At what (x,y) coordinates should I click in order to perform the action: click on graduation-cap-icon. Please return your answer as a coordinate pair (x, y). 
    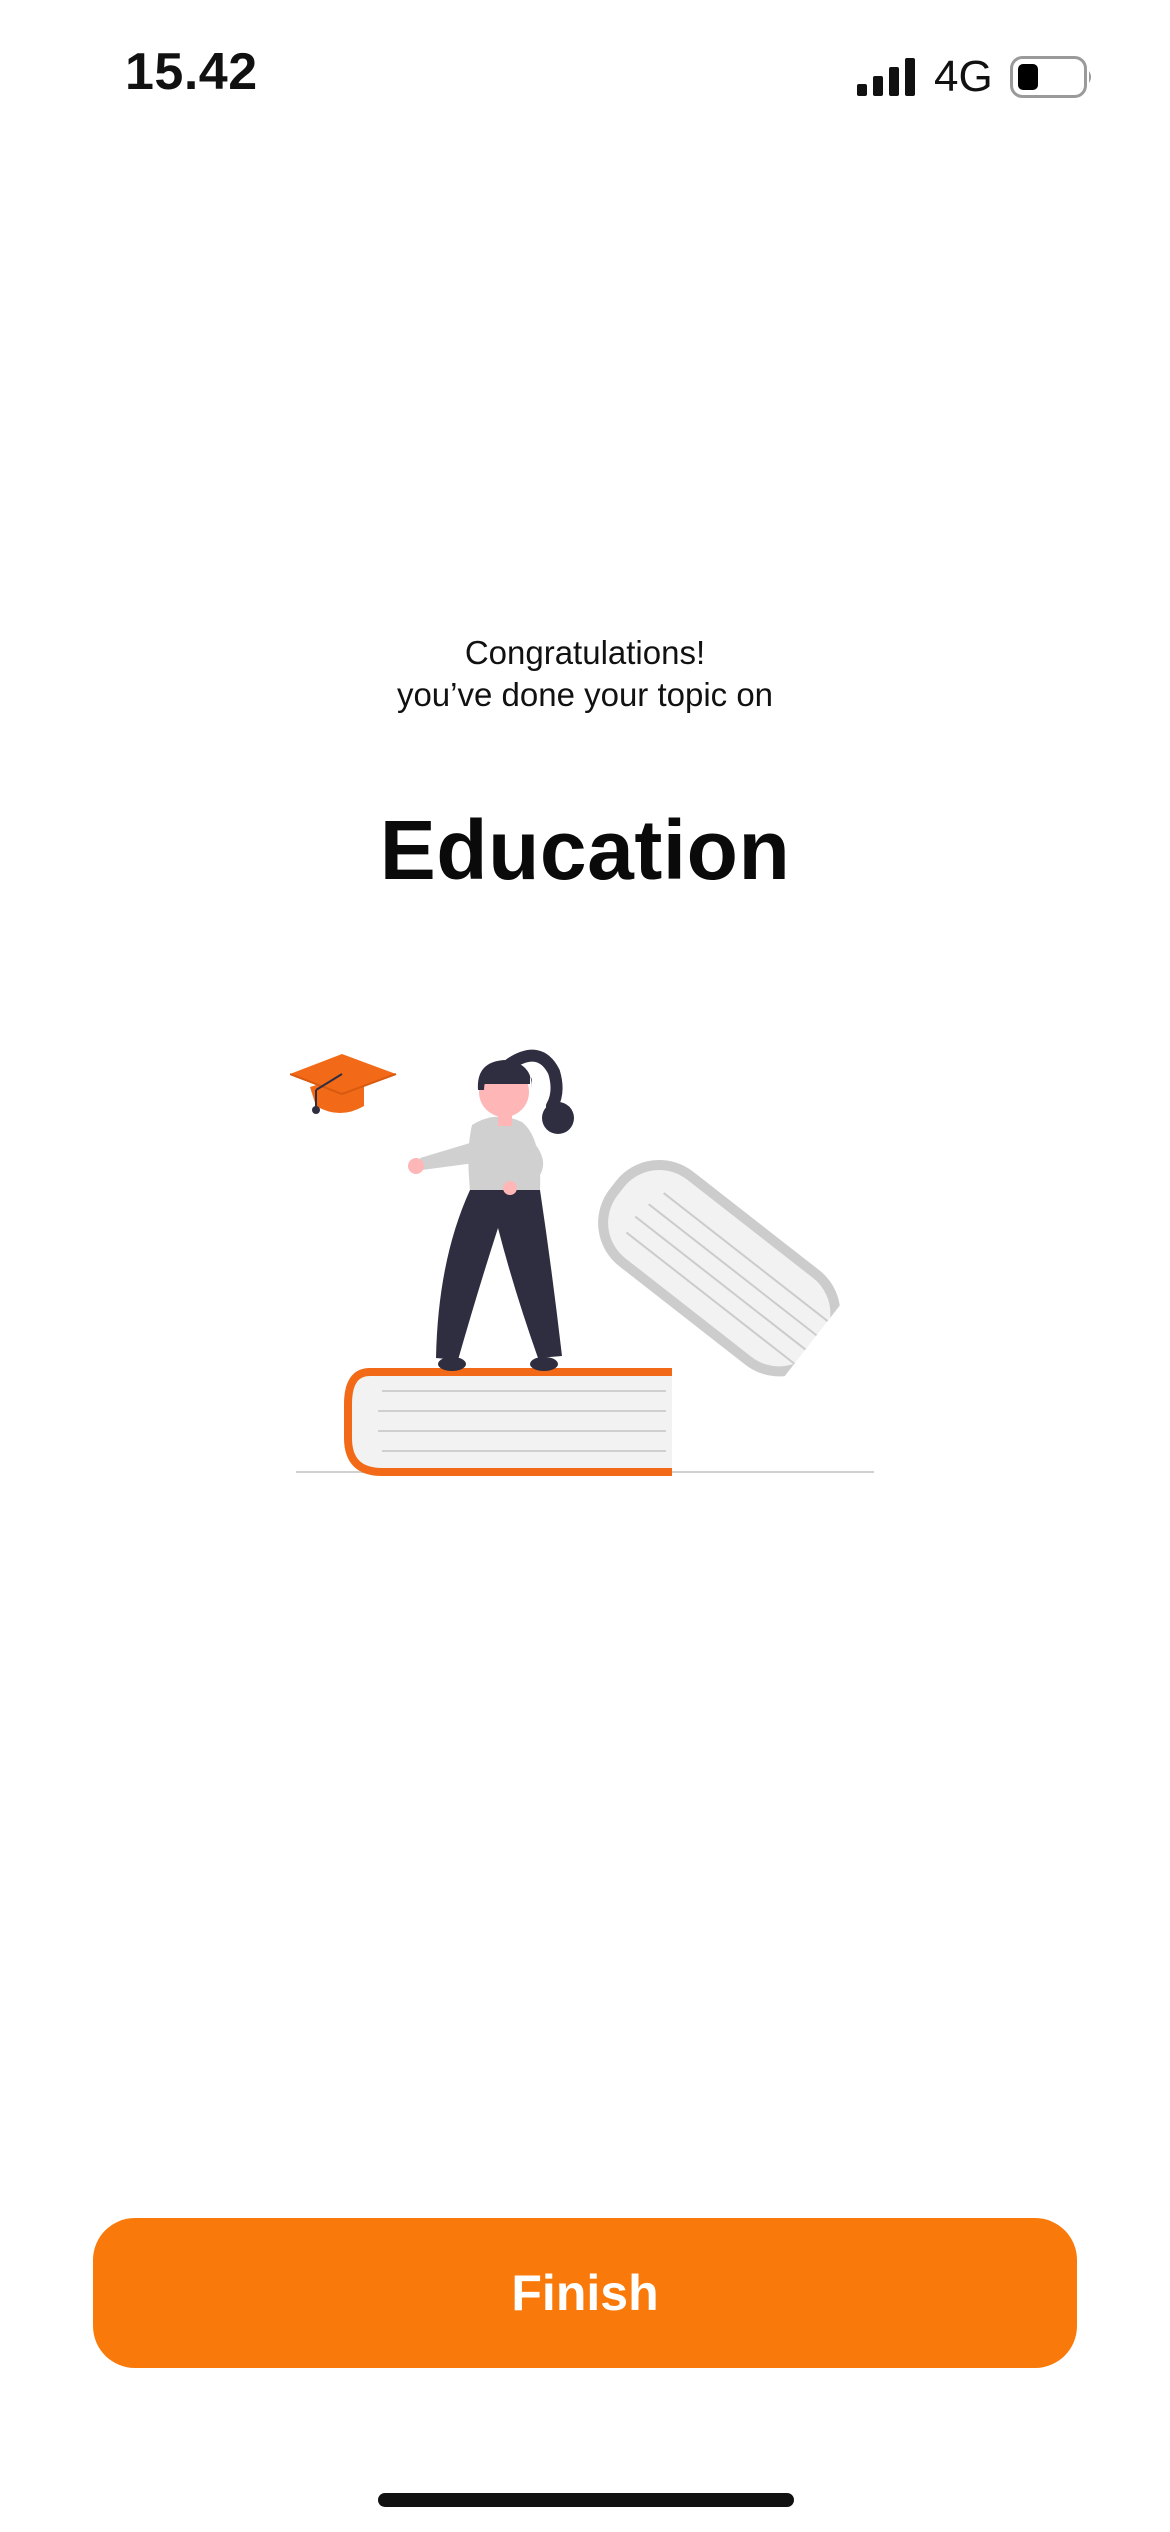
    Looking at the image, I should click on (343, 1084).